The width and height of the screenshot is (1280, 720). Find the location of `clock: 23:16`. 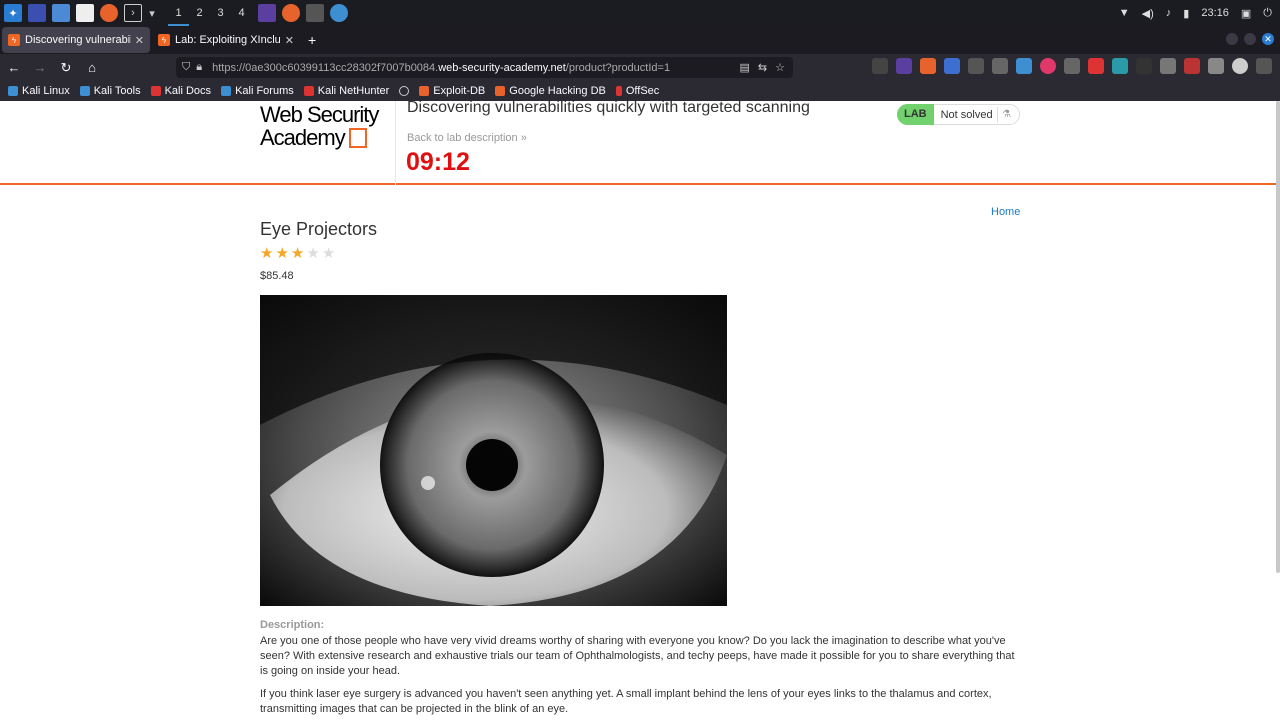

clock: 23:16 is located at coordinates (1215, 13).